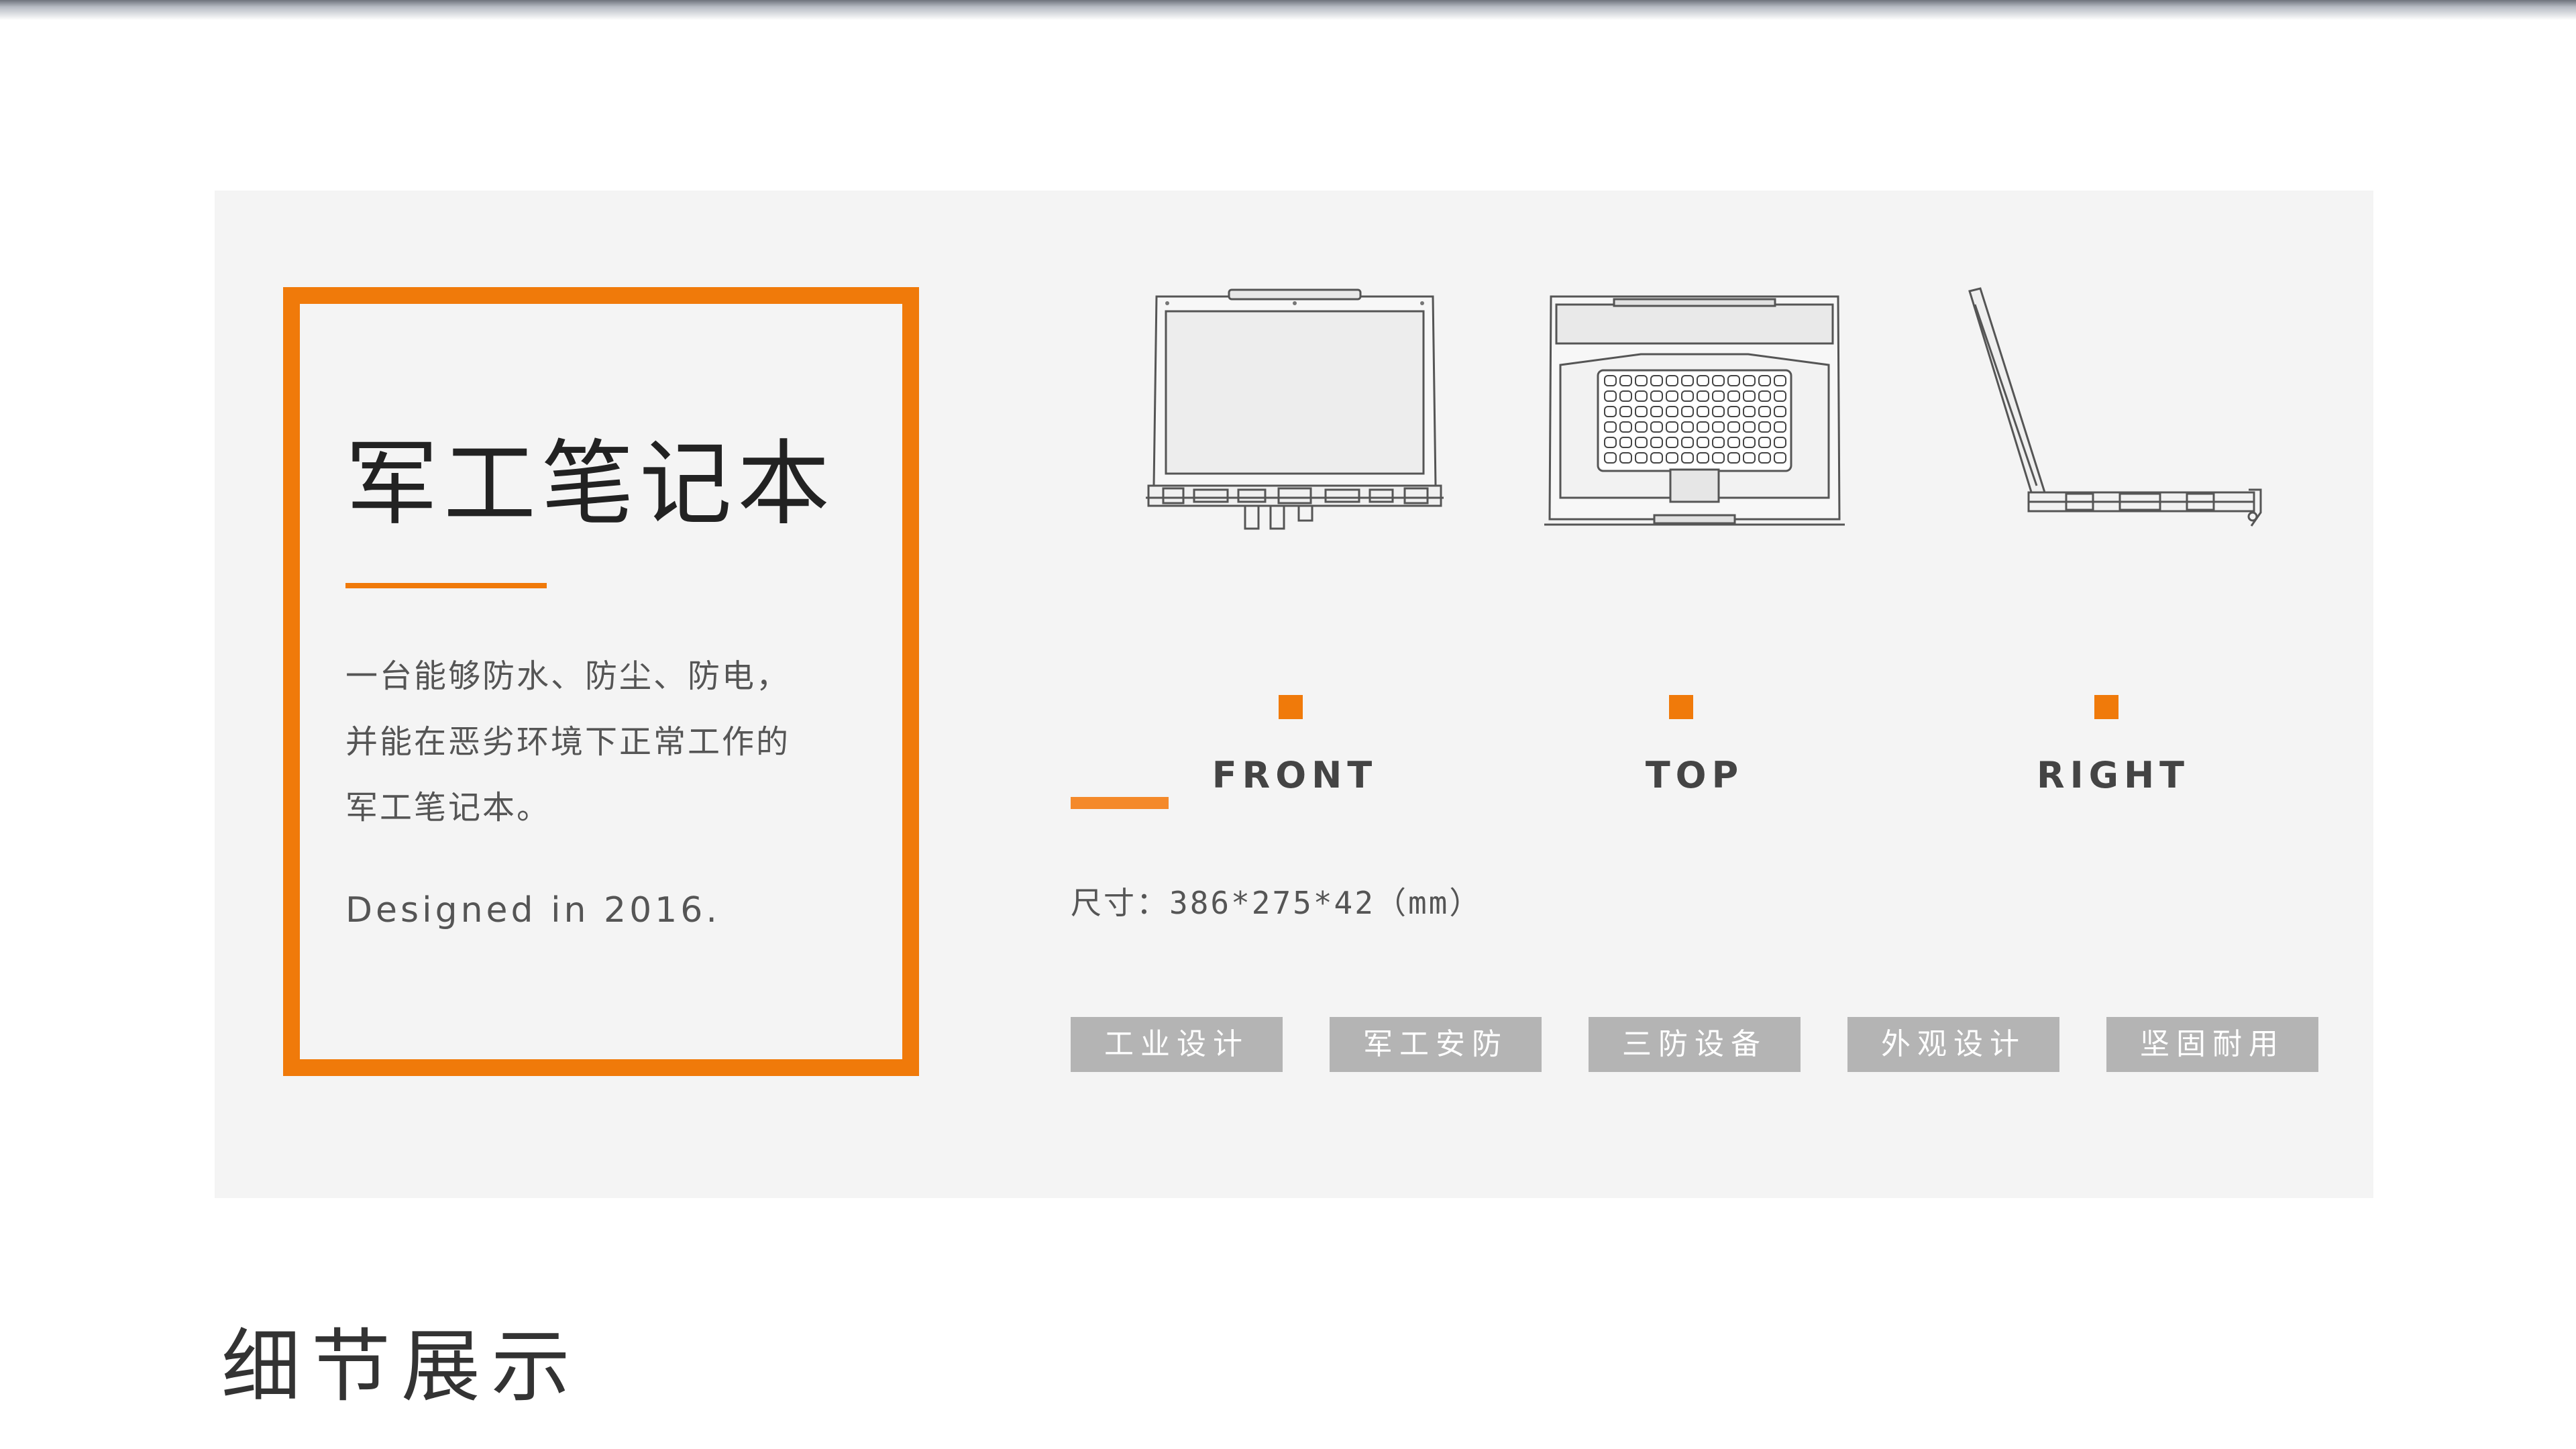  I want to click on tag-rugged-device: 三防设备, so click(1695, 1044).